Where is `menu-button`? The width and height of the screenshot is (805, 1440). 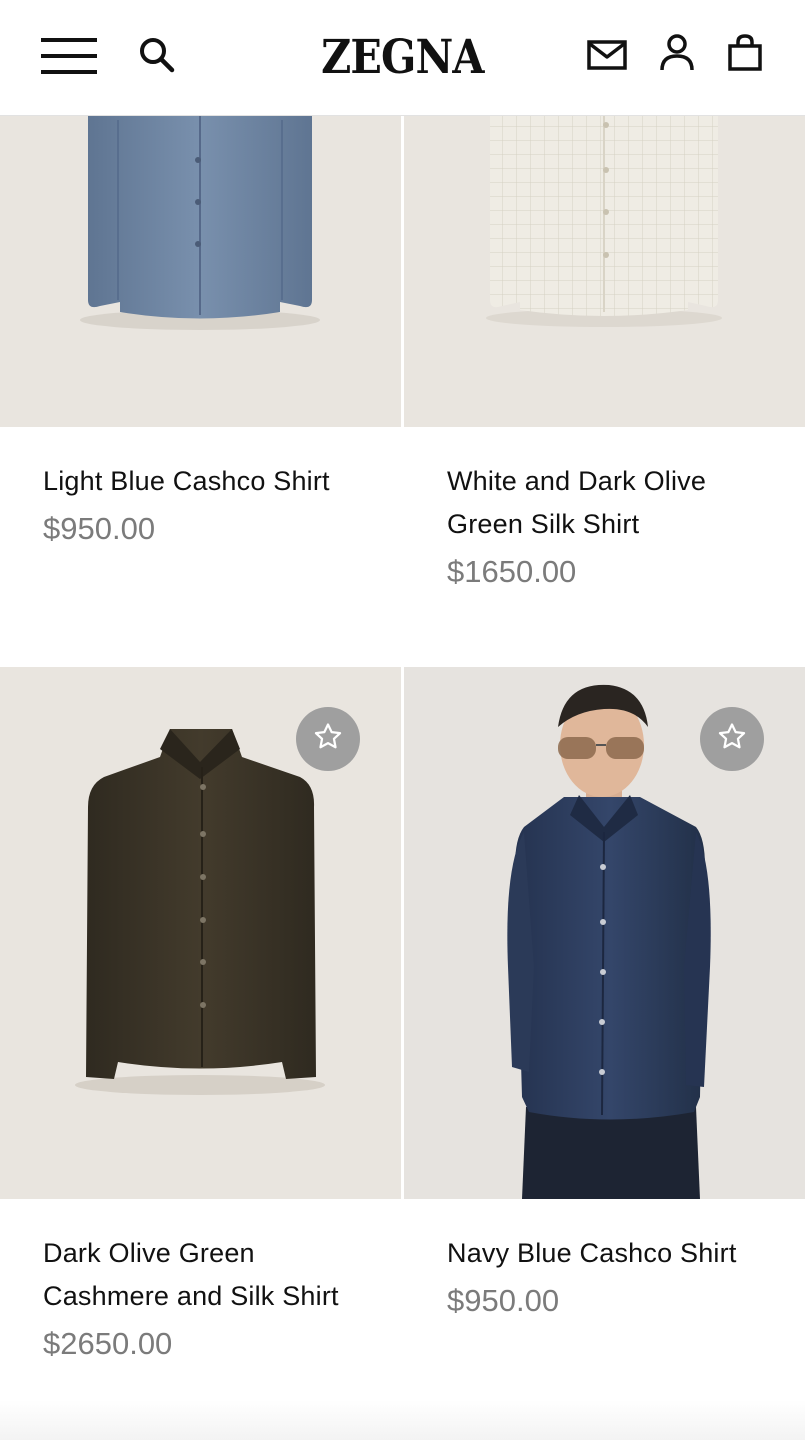
menu-button is located at coordinates (69, 58).